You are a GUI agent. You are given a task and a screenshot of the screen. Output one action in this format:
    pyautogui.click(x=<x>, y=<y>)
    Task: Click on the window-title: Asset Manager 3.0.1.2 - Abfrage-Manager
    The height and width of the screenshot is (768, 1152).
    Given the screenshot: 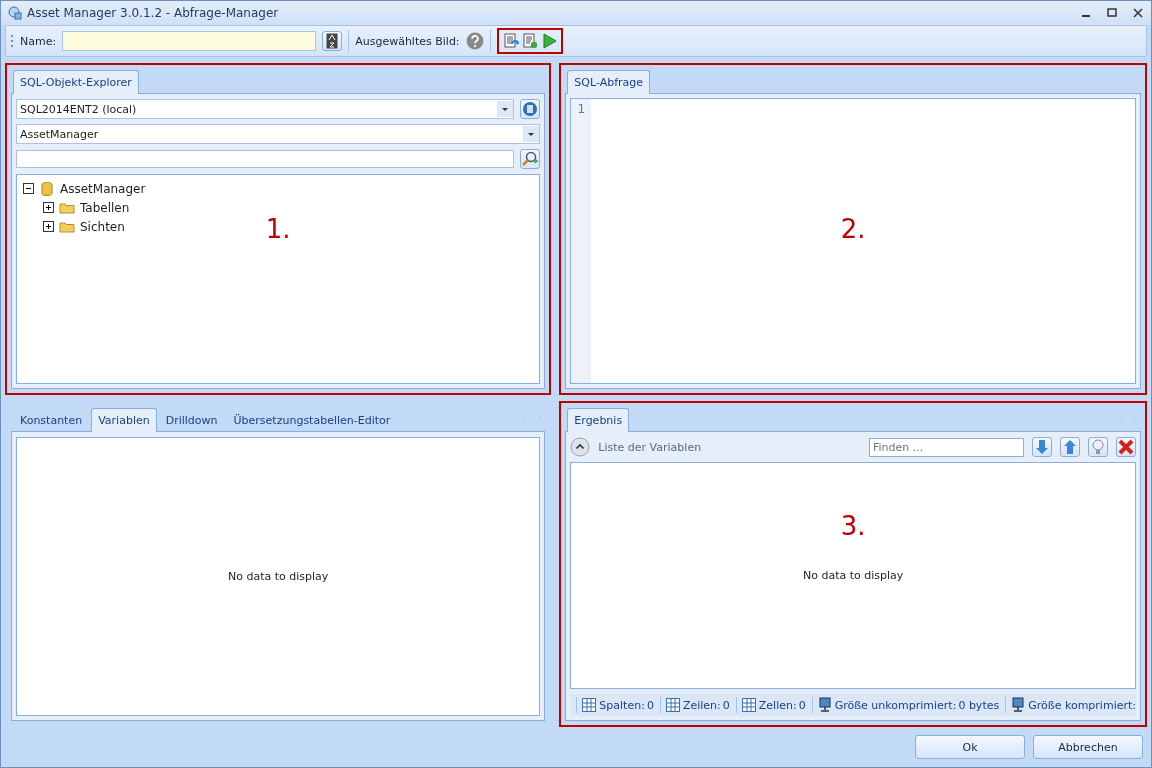 What is the action you would take?
    pyautogui.click(x=153, y=13)
    